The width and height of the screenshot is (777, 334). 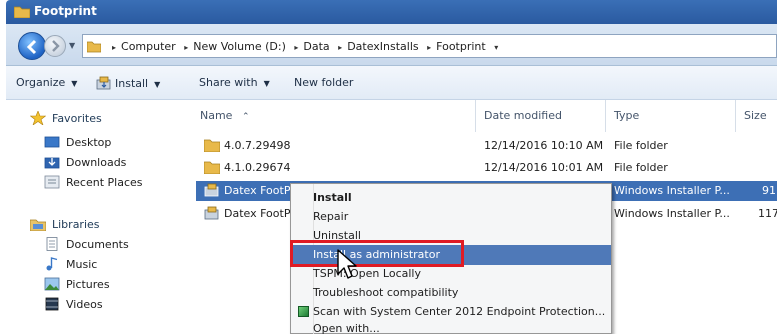 I want to click on nav-item-pictures: Pictures, so click(x=88, y=284).